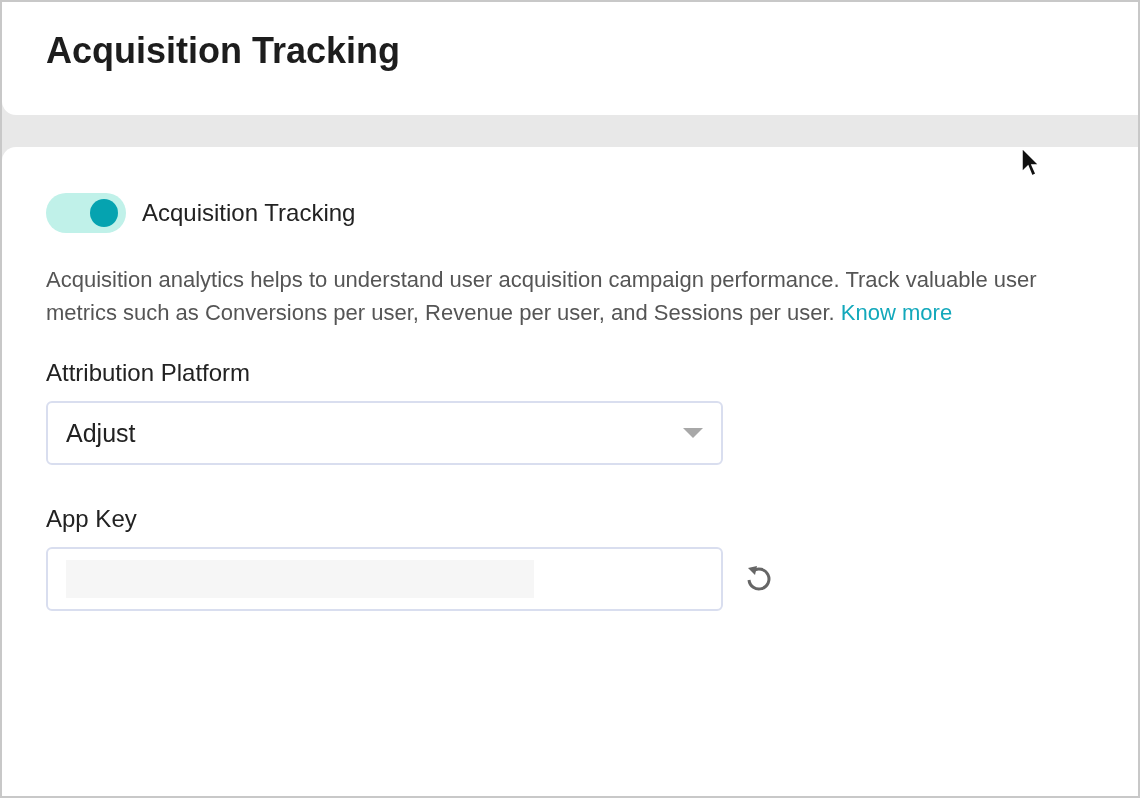 The image size is (1140, 798). I want to click on toggle-label: Acquisition Tracking, so click(249, 213).